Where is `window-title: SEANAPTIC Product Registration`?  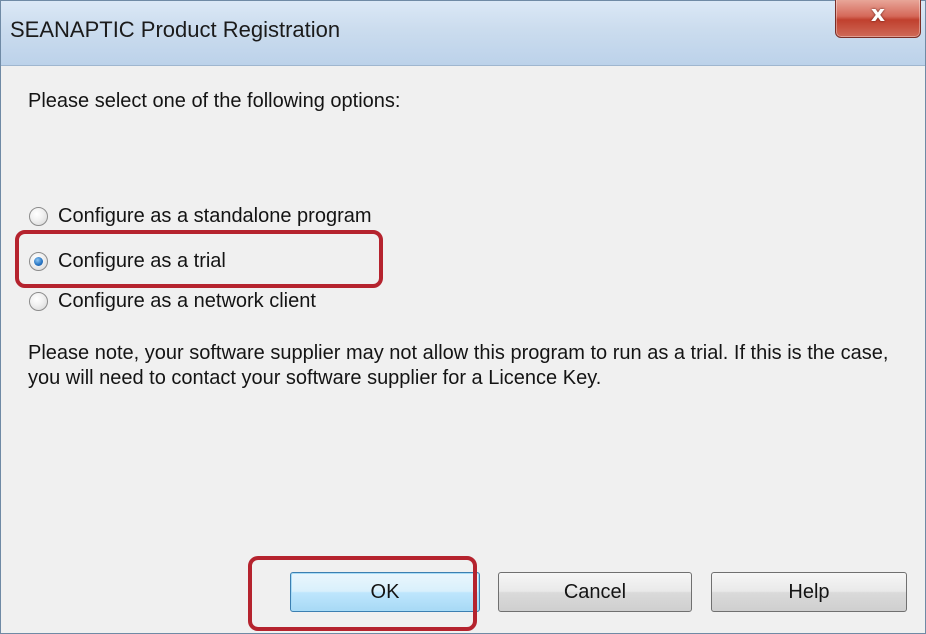 window-title: SEANAPTIC Product Registration is located at coordinates (175, 29).